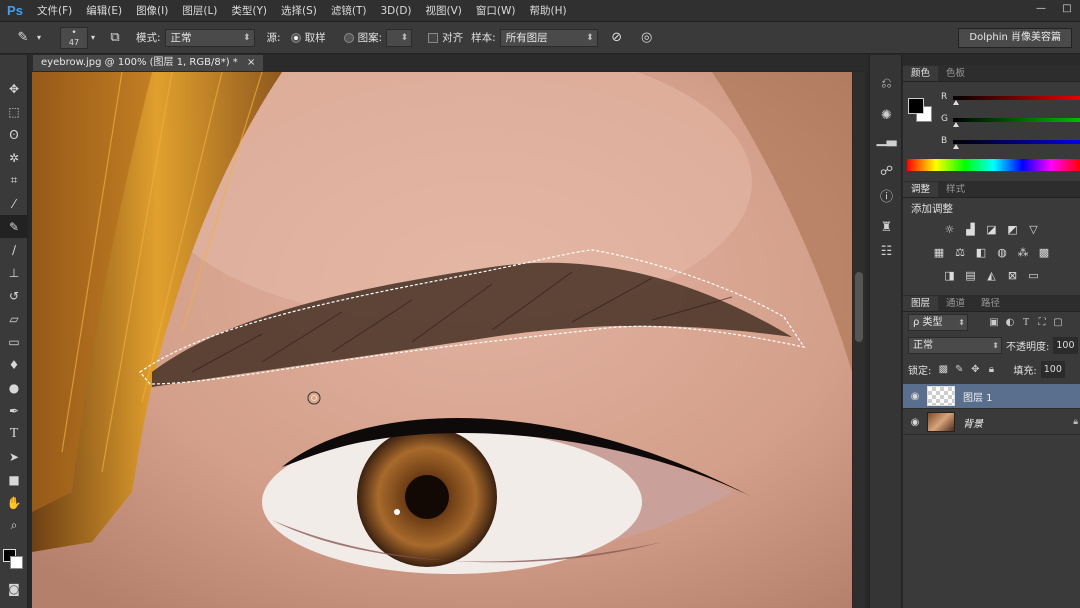 Image resolution: width=1080 pixels, height=608 pixels. I want to click on brightness-icon: ☼, so click(949, 229).